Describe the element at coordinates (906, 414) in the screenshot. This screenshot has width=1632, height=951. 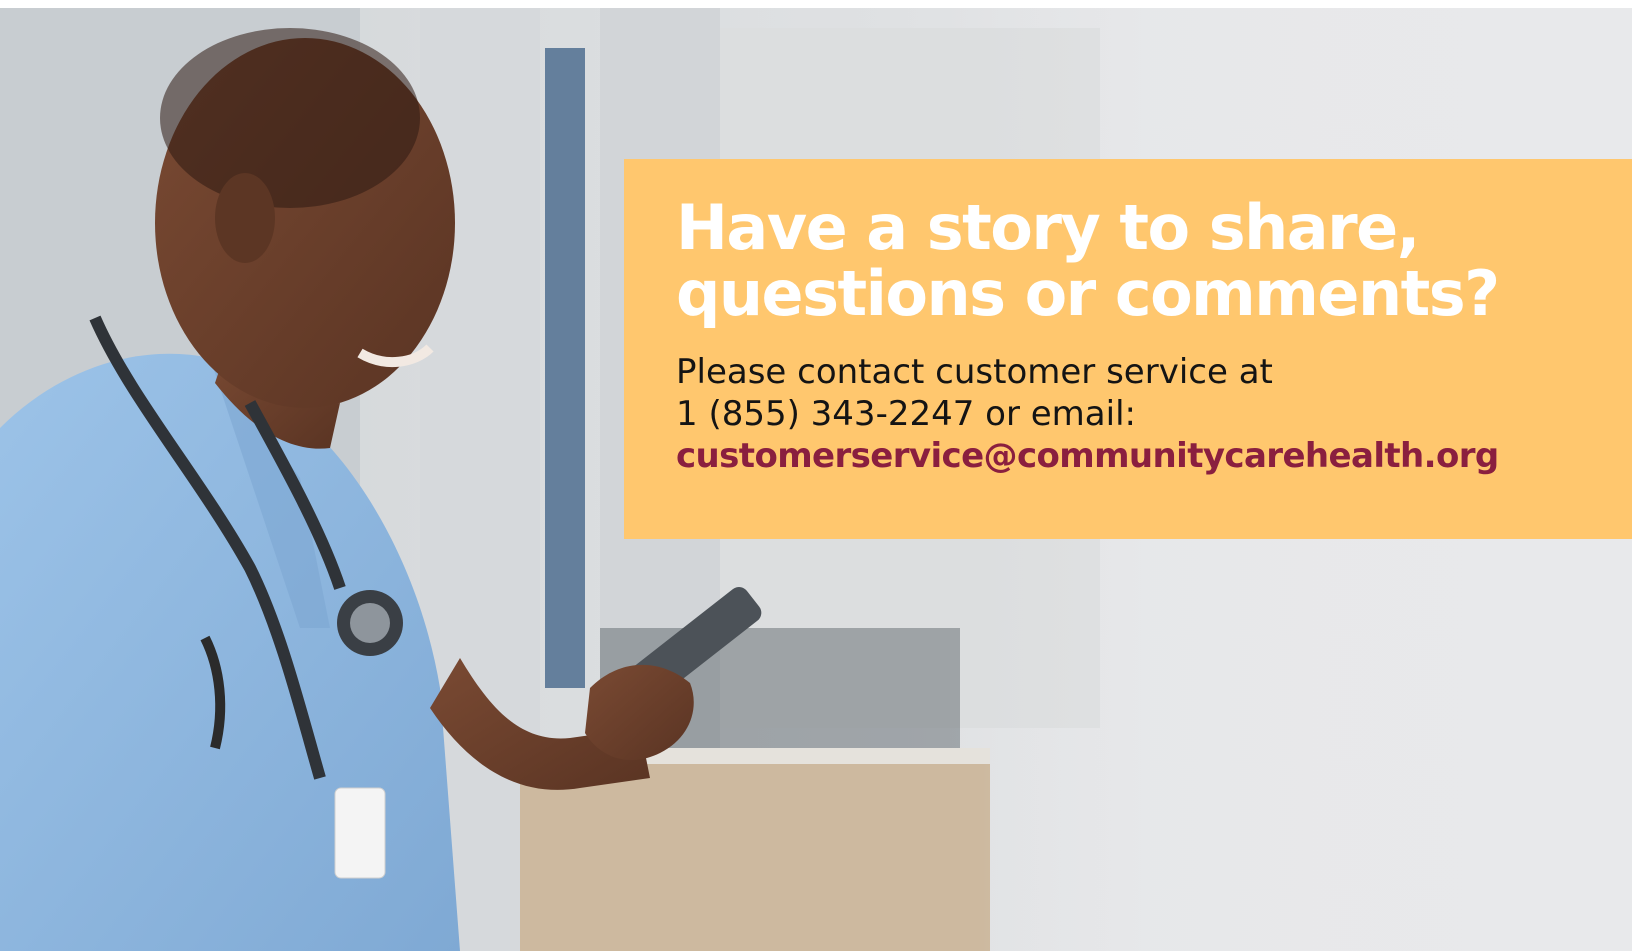
I see `contact-line-2: 1 (855) 343-2247 or email:` at that location.